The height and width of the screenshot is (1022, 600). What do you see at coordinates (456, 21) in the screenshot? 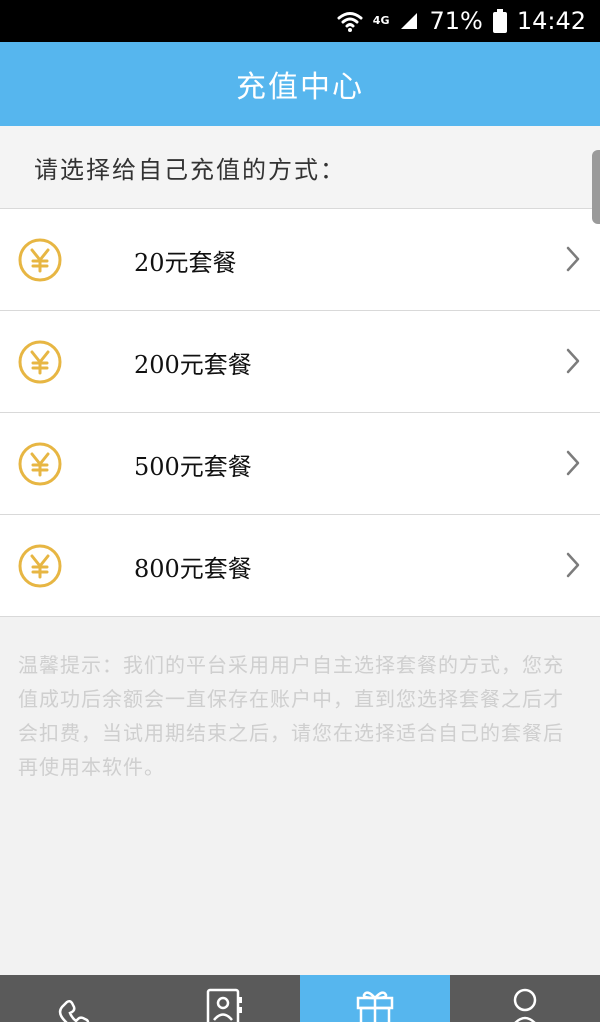
I see `battery-percentage: 71%` at bounding box center [456, 21].